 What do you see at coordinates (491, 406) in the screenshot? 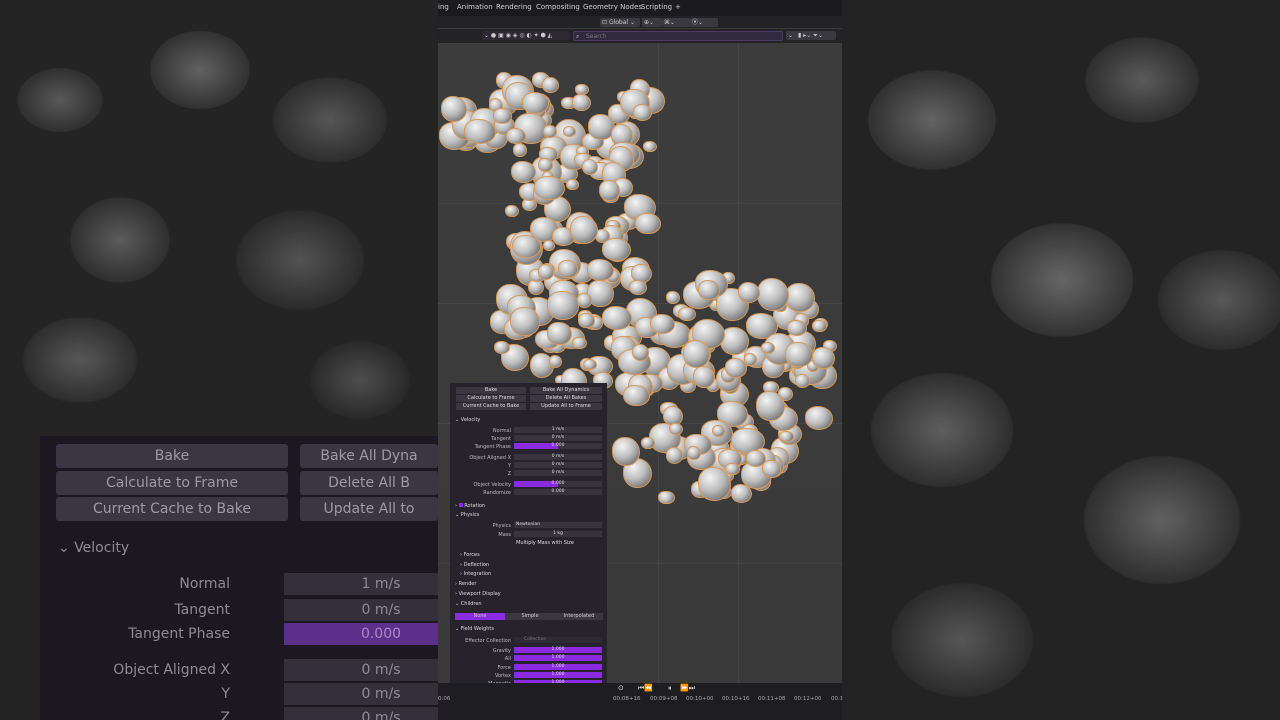
I see `current-cache-to-bake-button: Current Cache to Bake` at bounding box center [491, 406].